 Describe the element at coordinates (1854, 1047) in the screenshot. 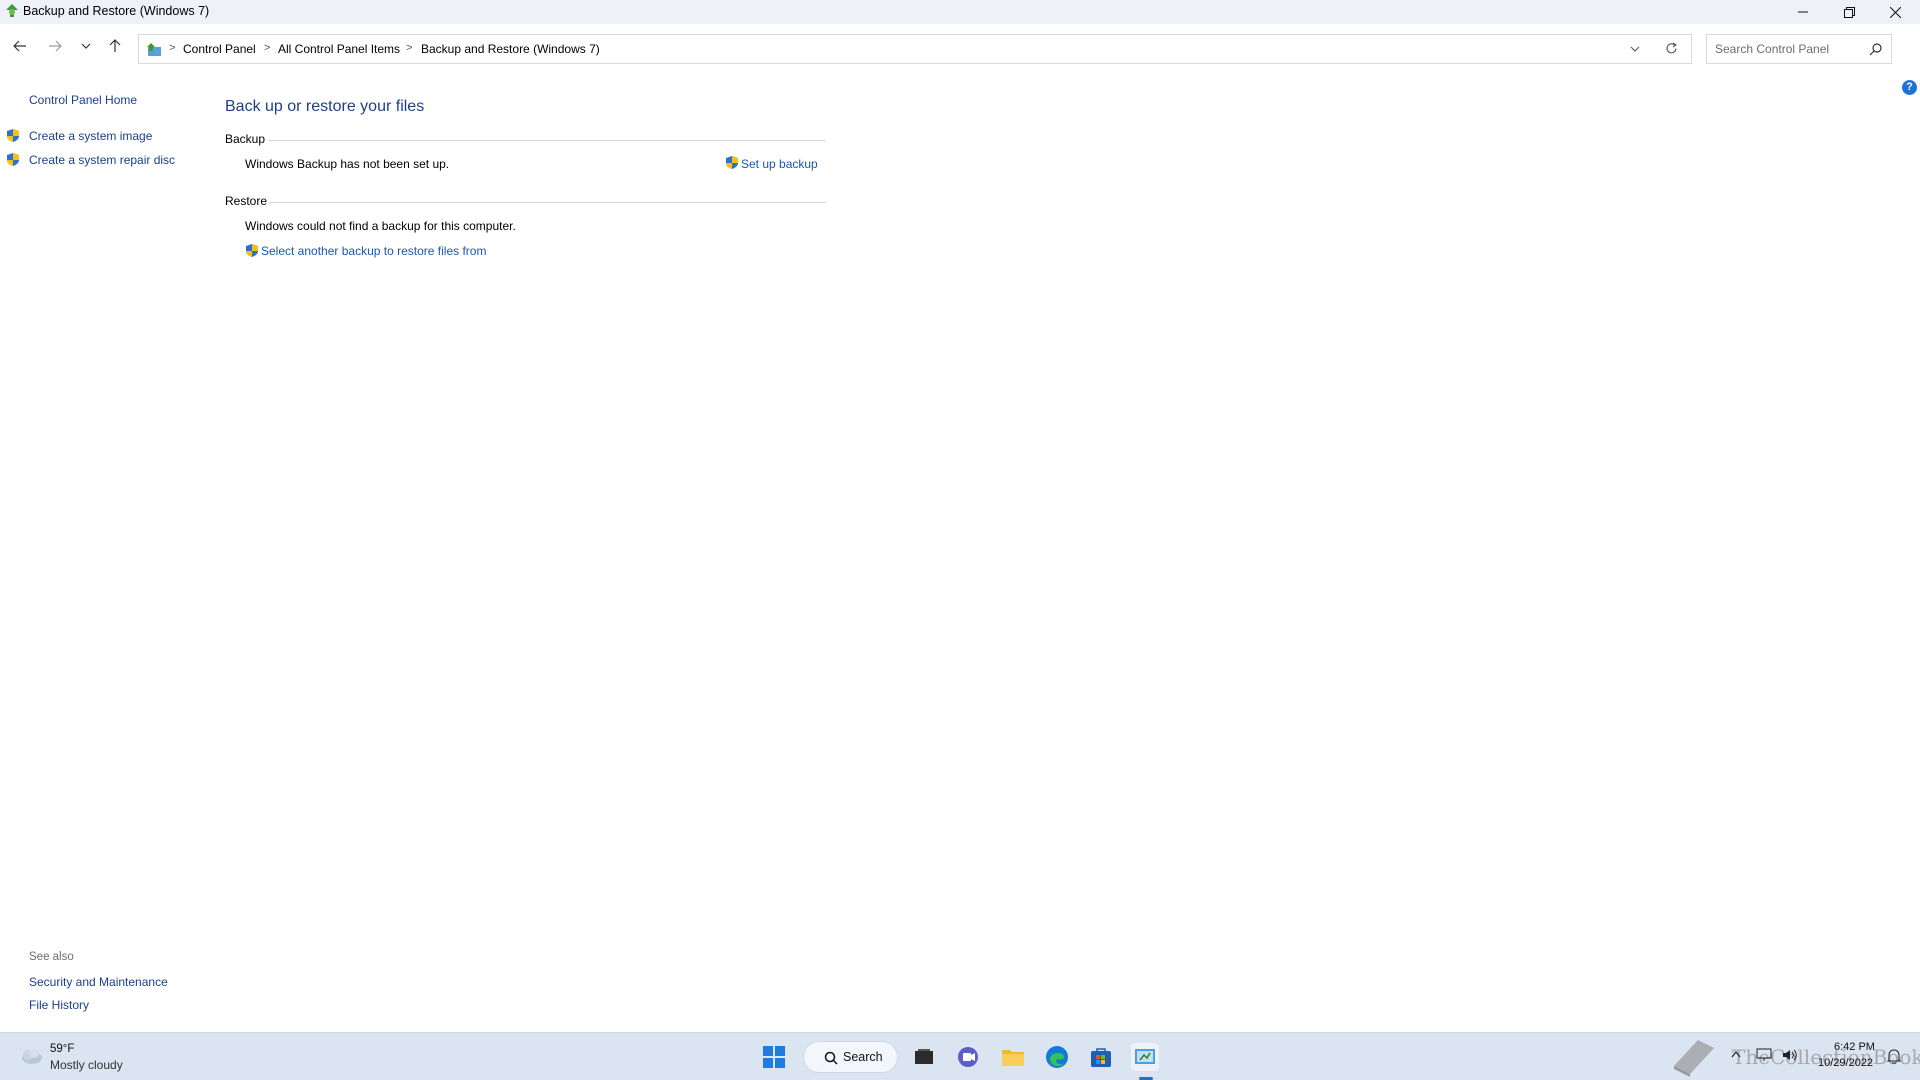

I see `clock-time: 6:42 PM` at that location.